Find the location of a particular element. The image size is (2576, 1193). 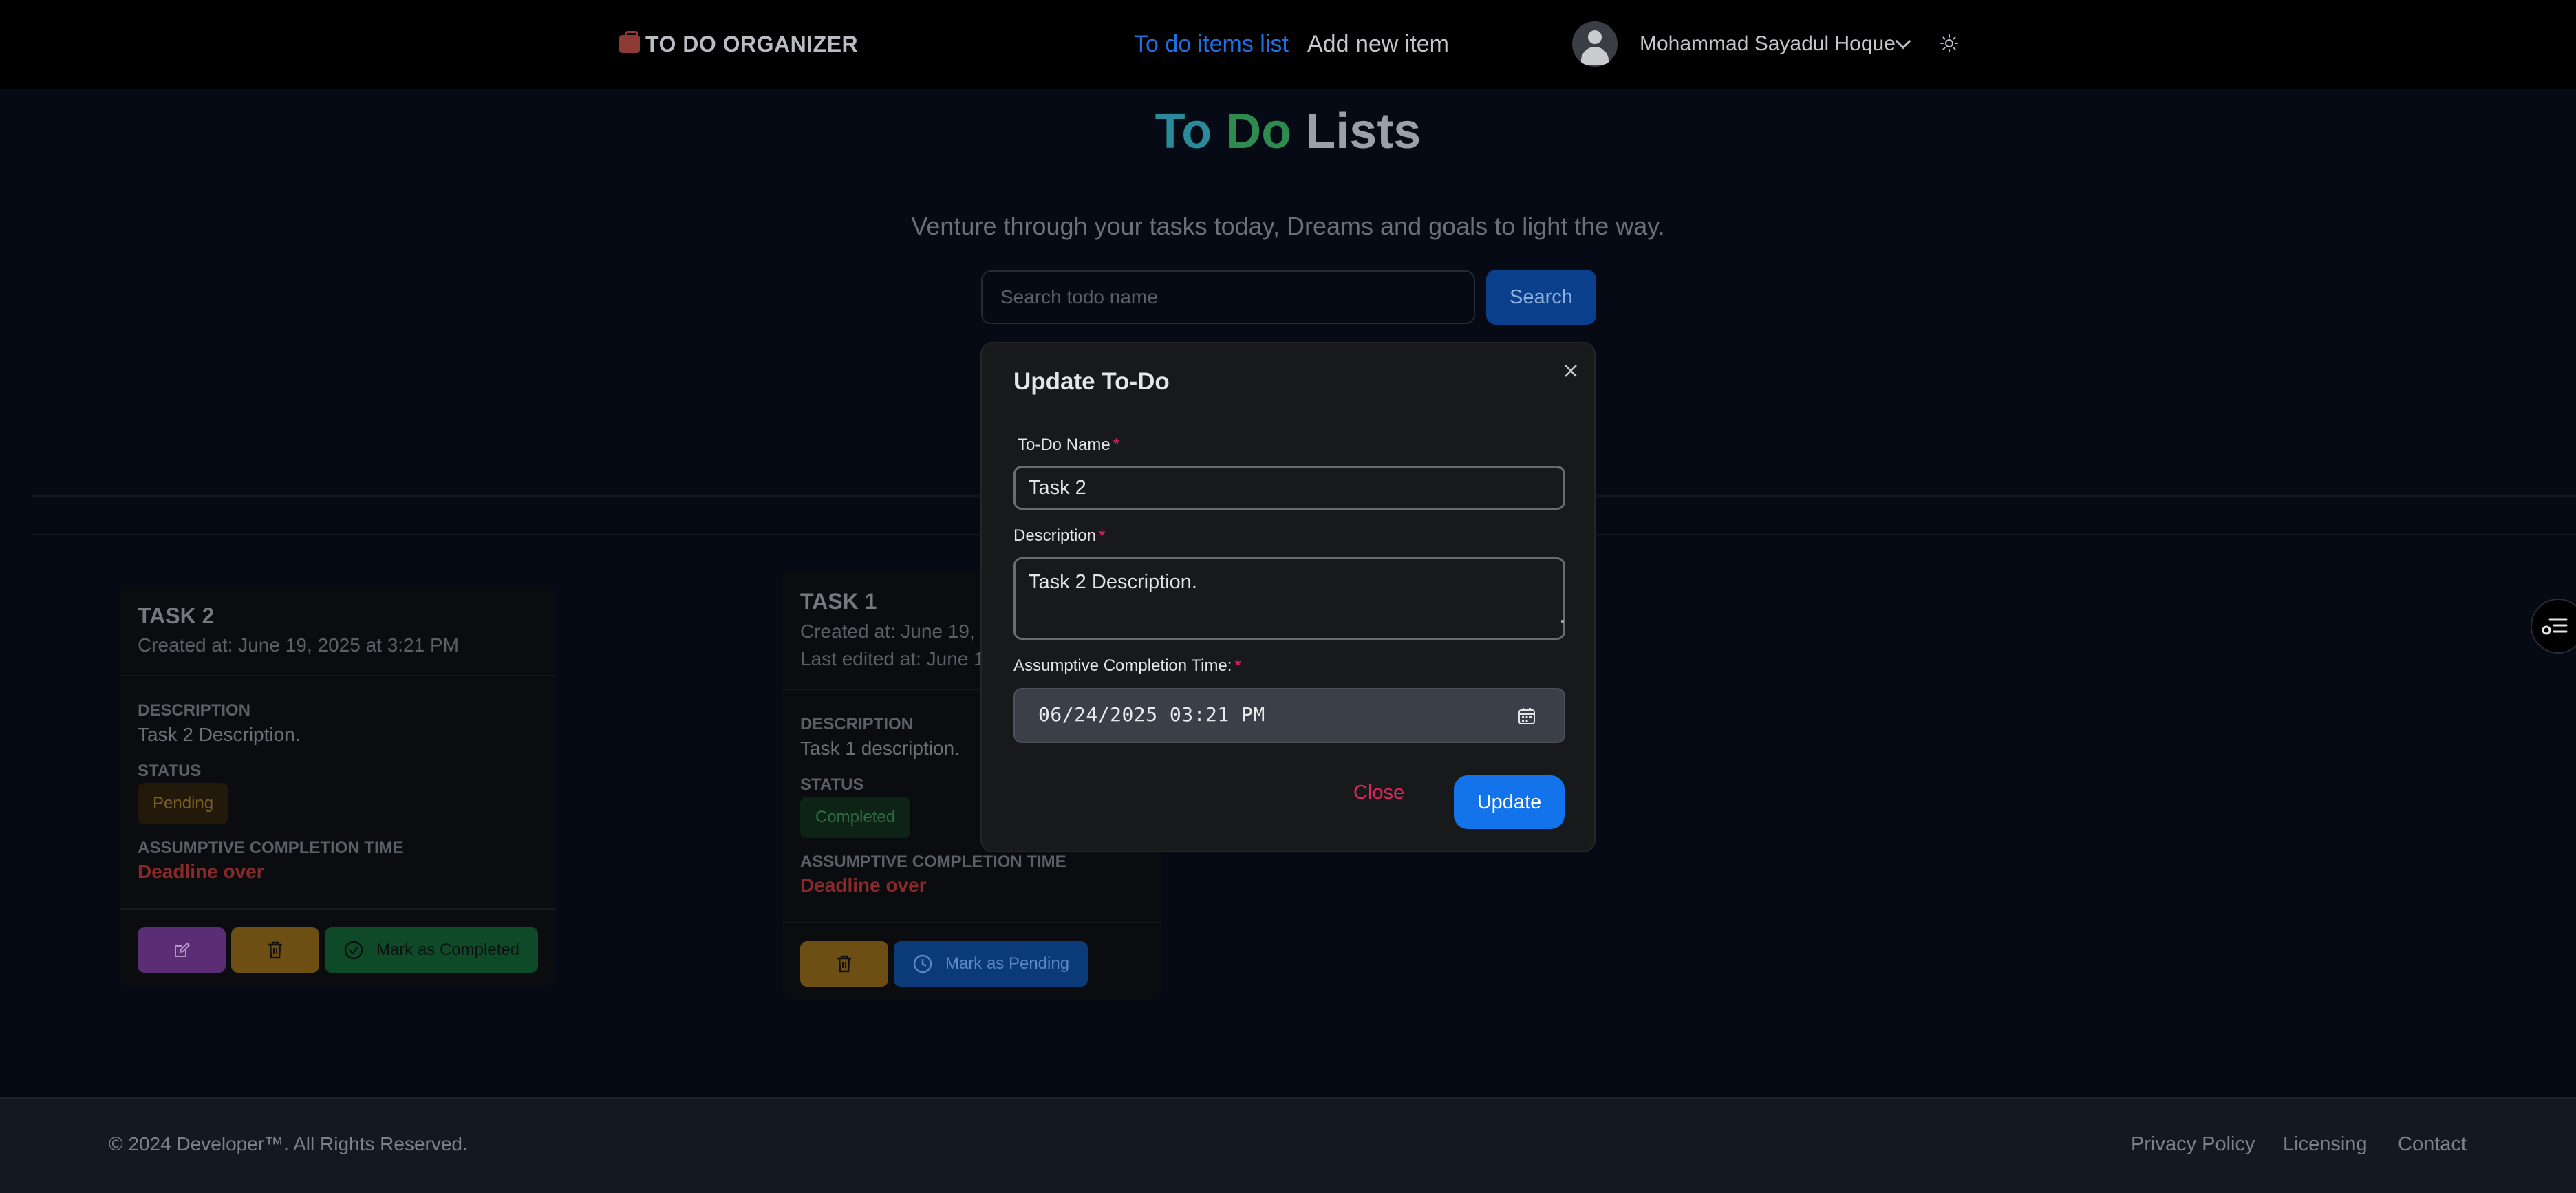

brand-logo: TO DO ORGANIZER is located at coordinates (738, 44).